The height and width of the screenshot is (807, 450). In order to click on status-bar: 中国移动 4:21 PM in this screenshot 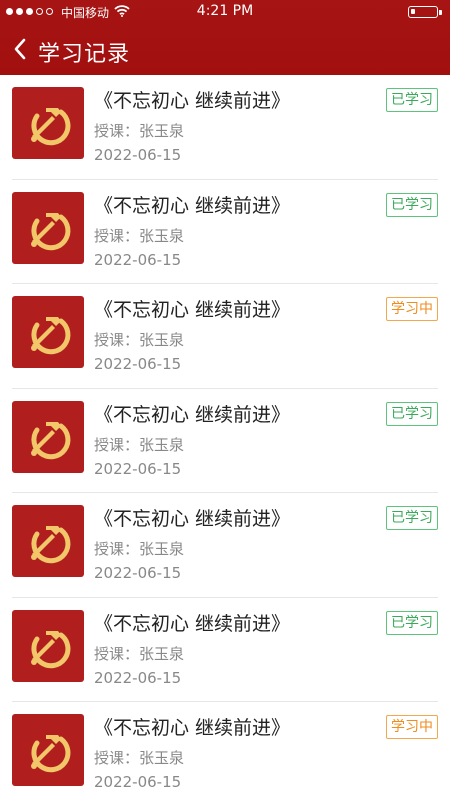, I will do `click(225, 13)`.